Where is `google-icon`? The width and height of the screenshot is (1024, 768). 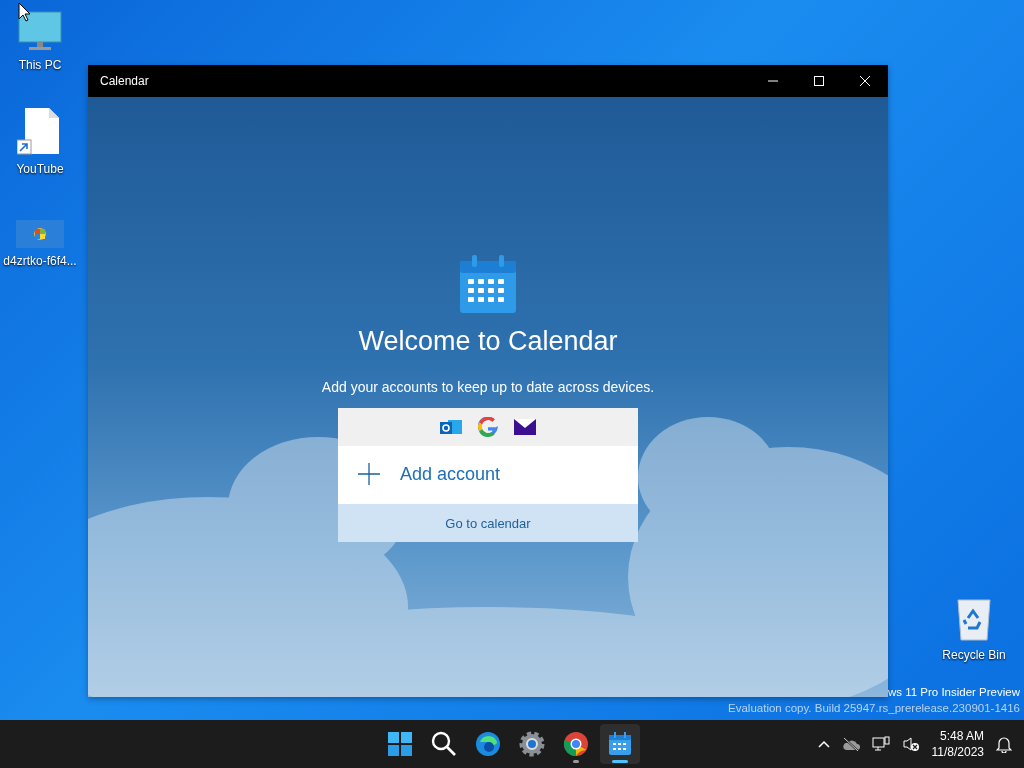 google-icon is located at coordinates (488, 427).